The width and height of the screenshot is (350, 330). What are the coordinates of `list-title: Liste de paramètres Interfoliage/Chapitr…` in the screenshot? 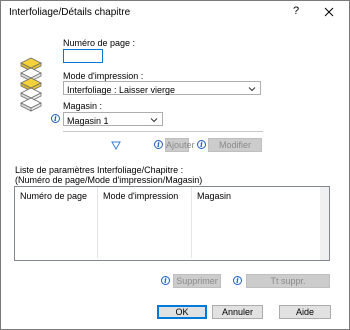 It's located at (99, 170).